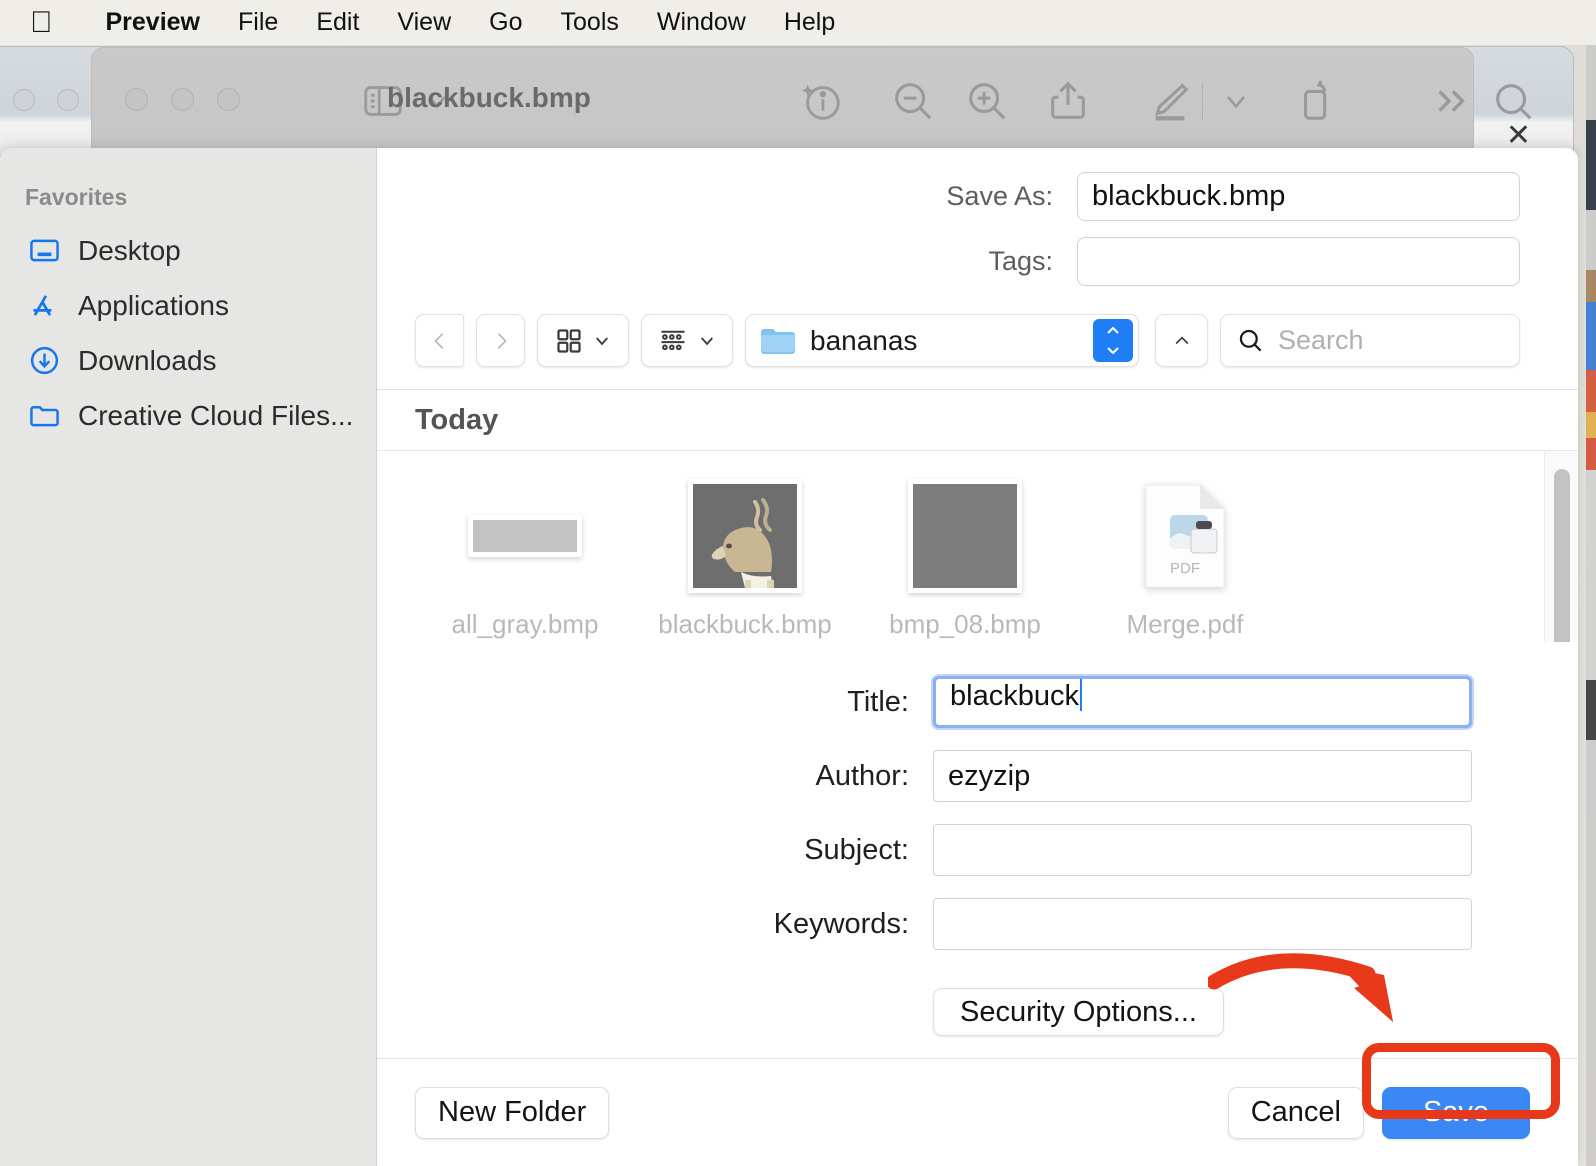 The width and height of the screenshot is (1596, 1166). What do you see at coordinates (46, 100) in the screenshot?
I see `background-window-traffic-lights` at bounding box center [46, 100].